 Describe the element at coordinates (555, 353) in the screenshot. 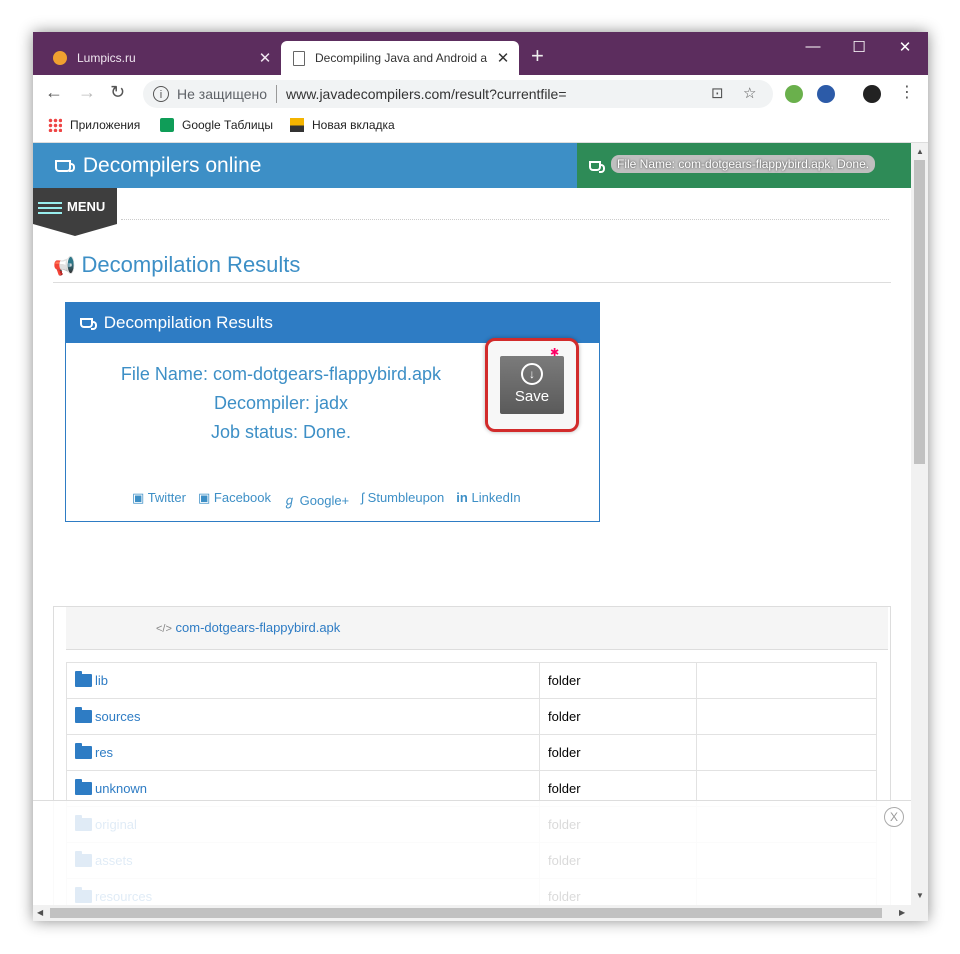

I see `required-star-icon: ✱` at that location.